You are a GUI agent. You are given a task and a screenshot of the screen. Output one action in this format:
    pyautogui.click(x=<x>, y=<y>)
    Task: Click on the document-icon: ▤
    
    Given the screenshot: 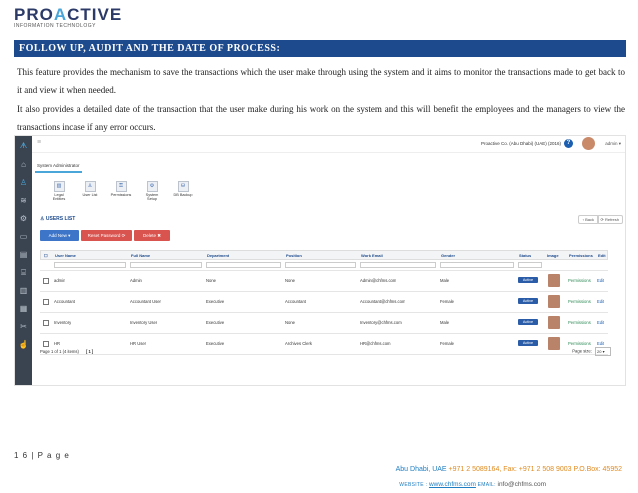 What is the action you would take?
    pyautogui.click(x=23, y=254)
    